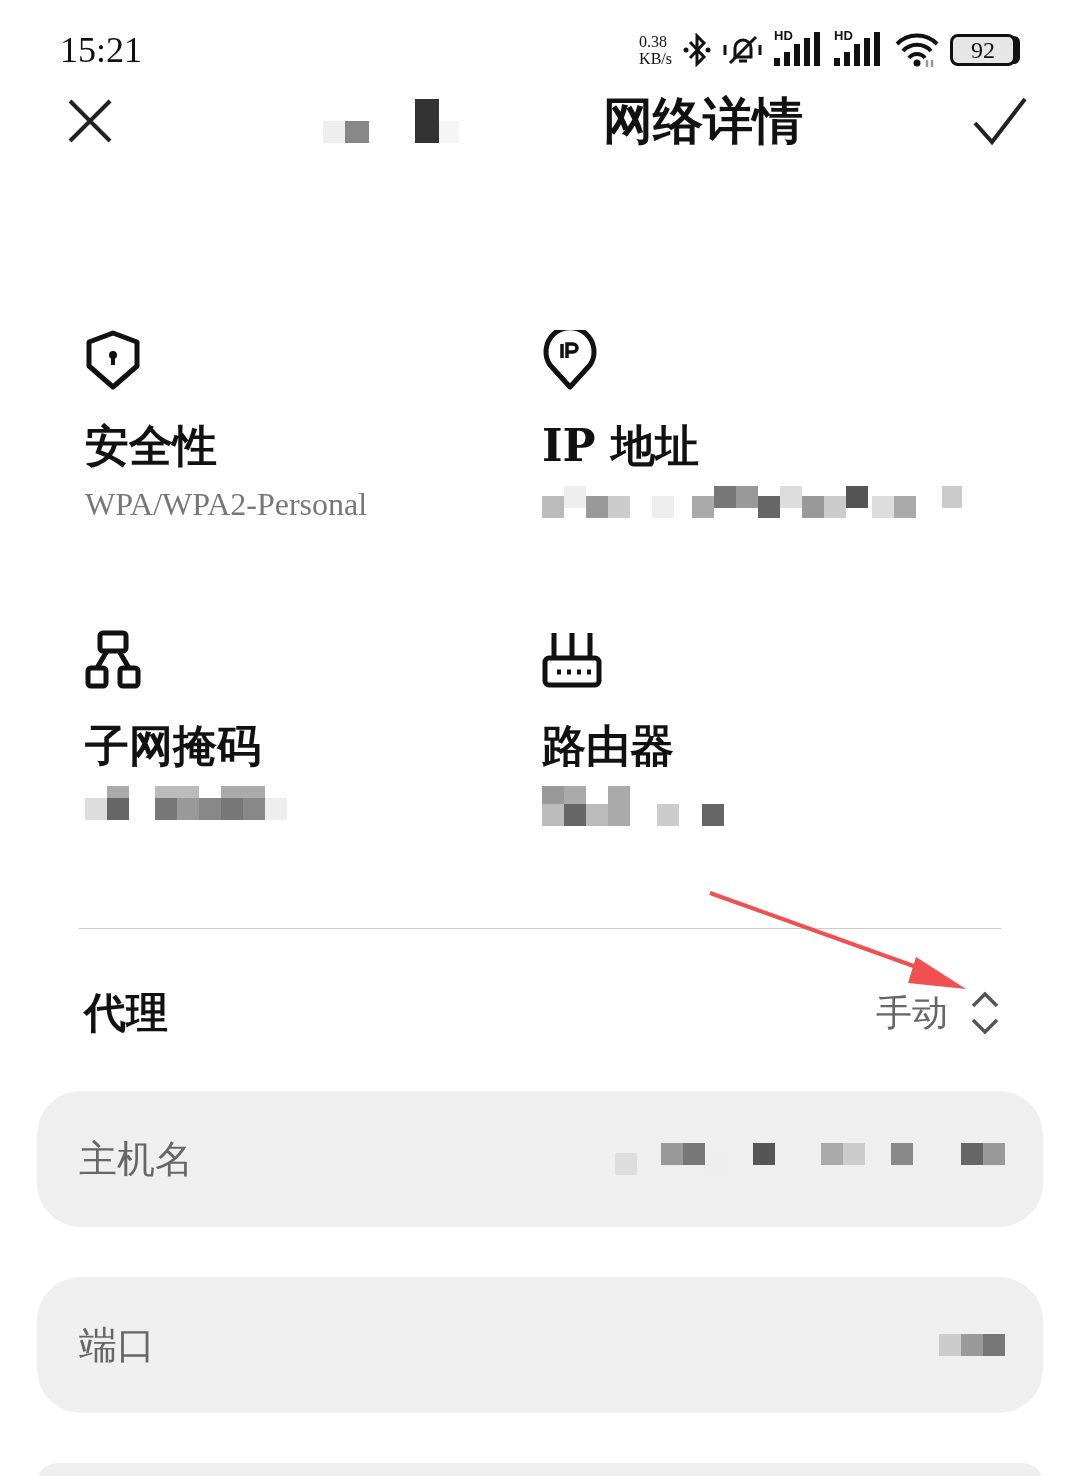 This screenshot has height=1476, width=1080. I want to click on shield-lock-icon, so click(113, 360).